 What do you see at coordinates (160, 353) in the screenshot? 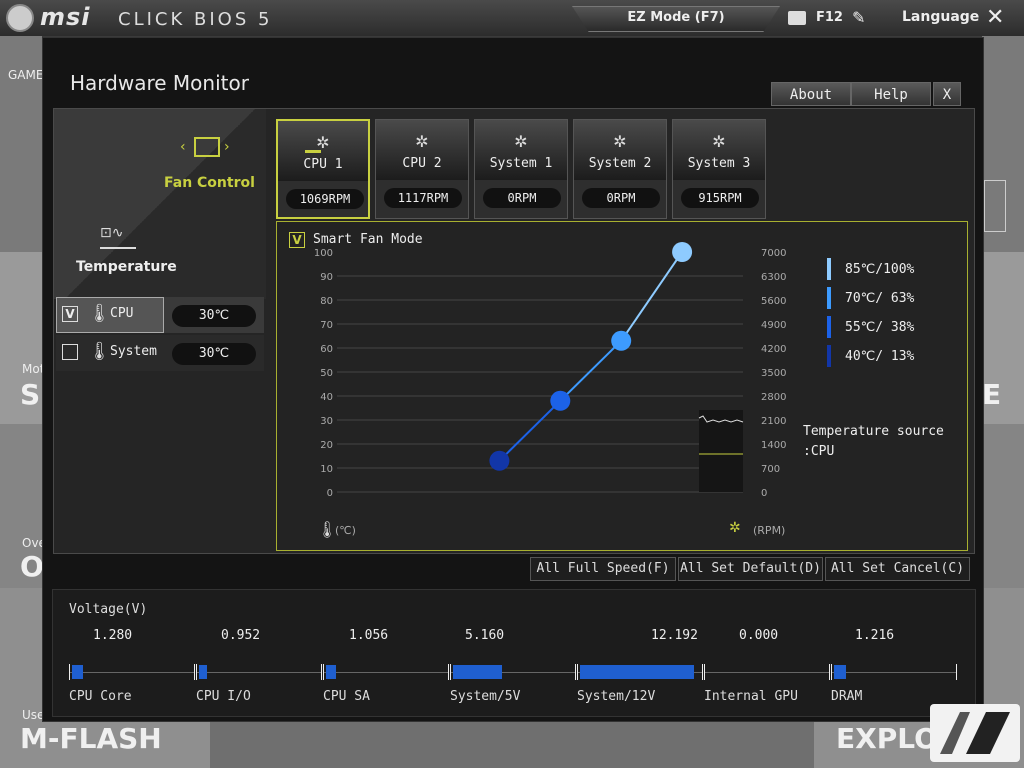
I see `sensor-row-system: 🌡 System 30℃` at bounding box center [160, 353].